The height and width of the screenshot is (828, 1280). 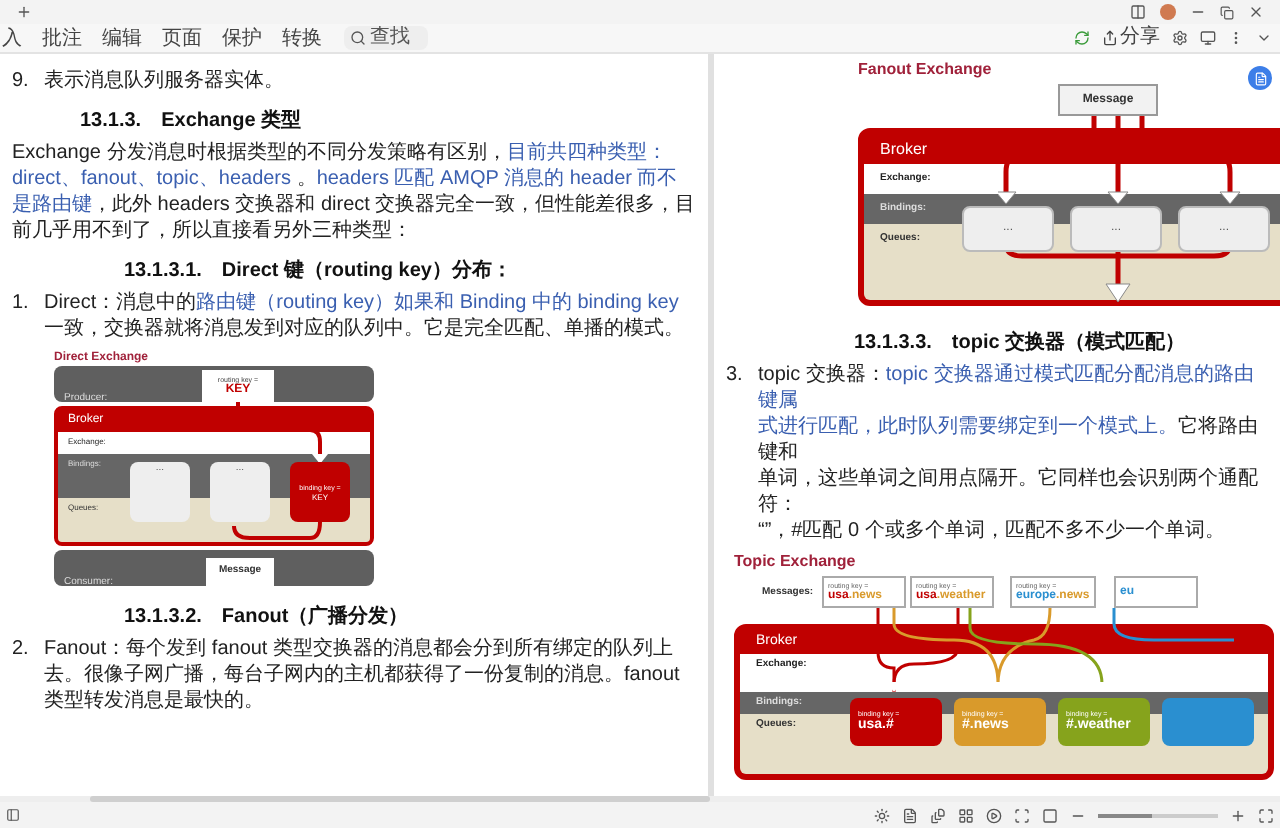 What do you see at coordinates (1022, 815) in the screenshot?
I see `fit-icon` at bounding box center [1022, 815].